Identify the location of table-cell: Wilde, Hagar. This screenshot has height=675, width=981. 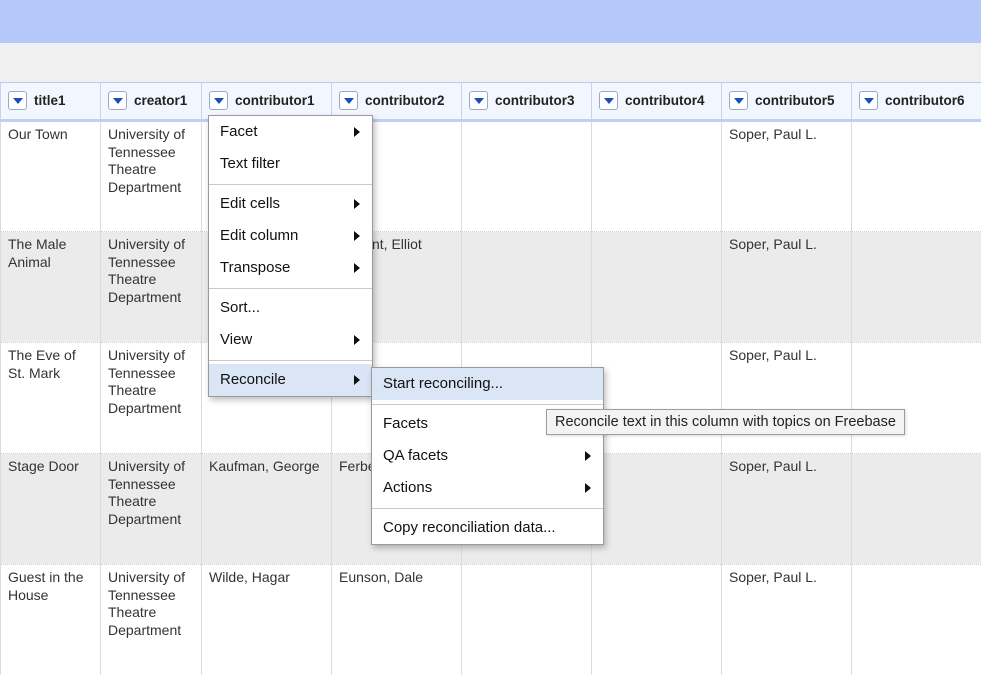
(266, 619).